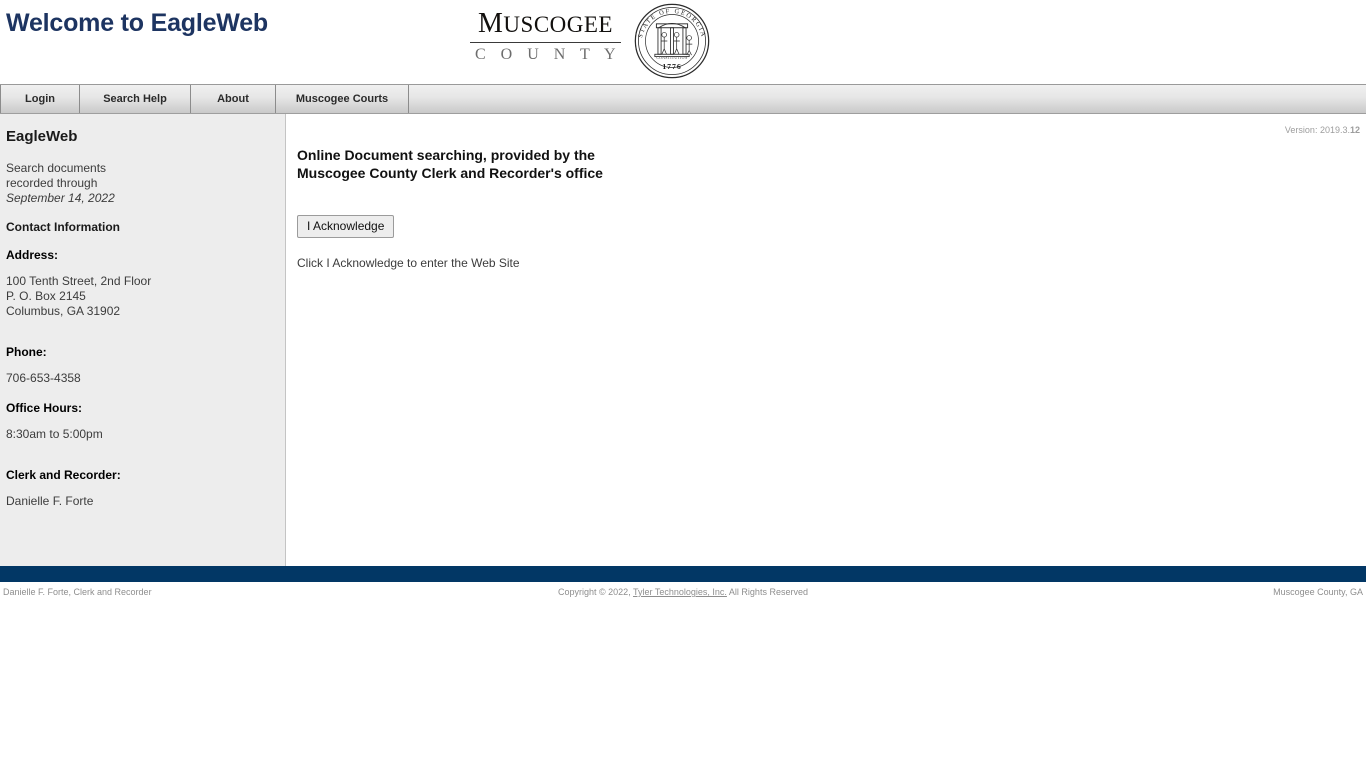 The width and height of the screenshot is (1366, 768). Describe the element at coordinates (346, 226) in the screenshot. I see `acknowledge-button: I Acknowledge` at that location.